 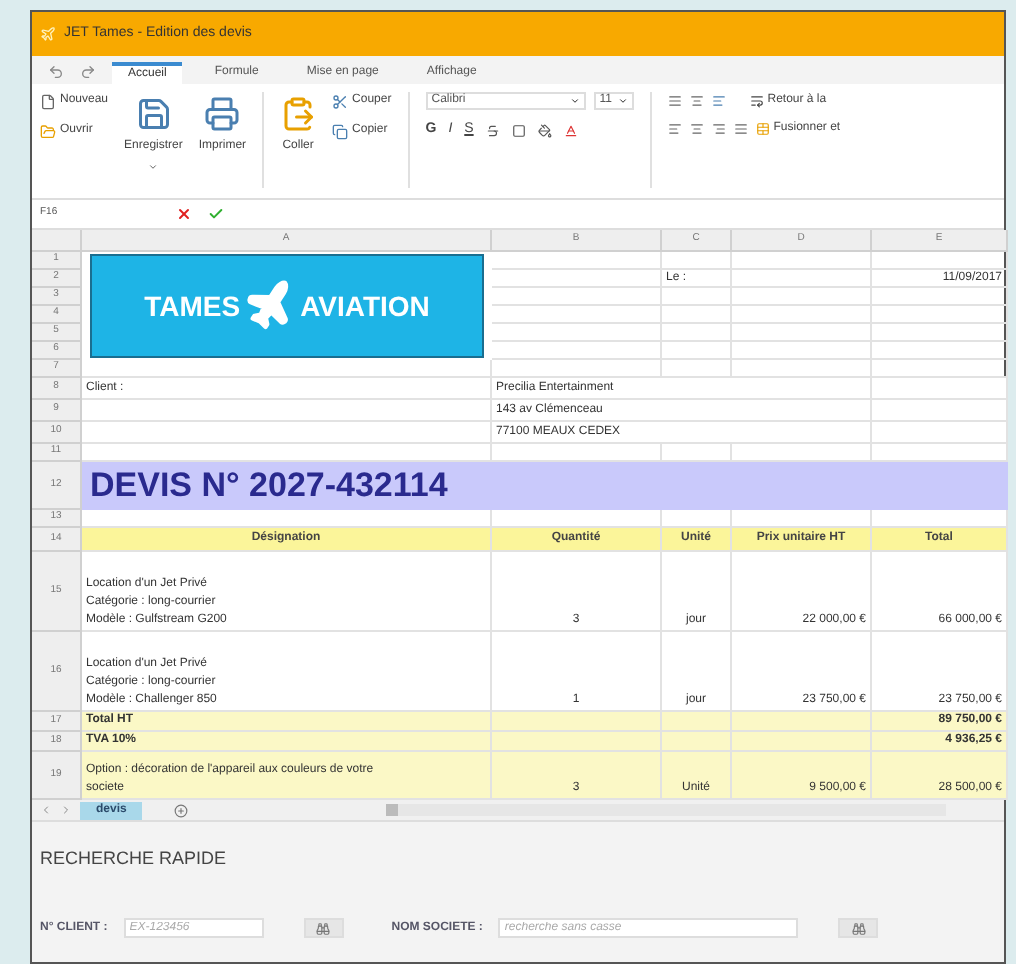 I want to click on logo-text: TAMES, so click(x=192, y=306).